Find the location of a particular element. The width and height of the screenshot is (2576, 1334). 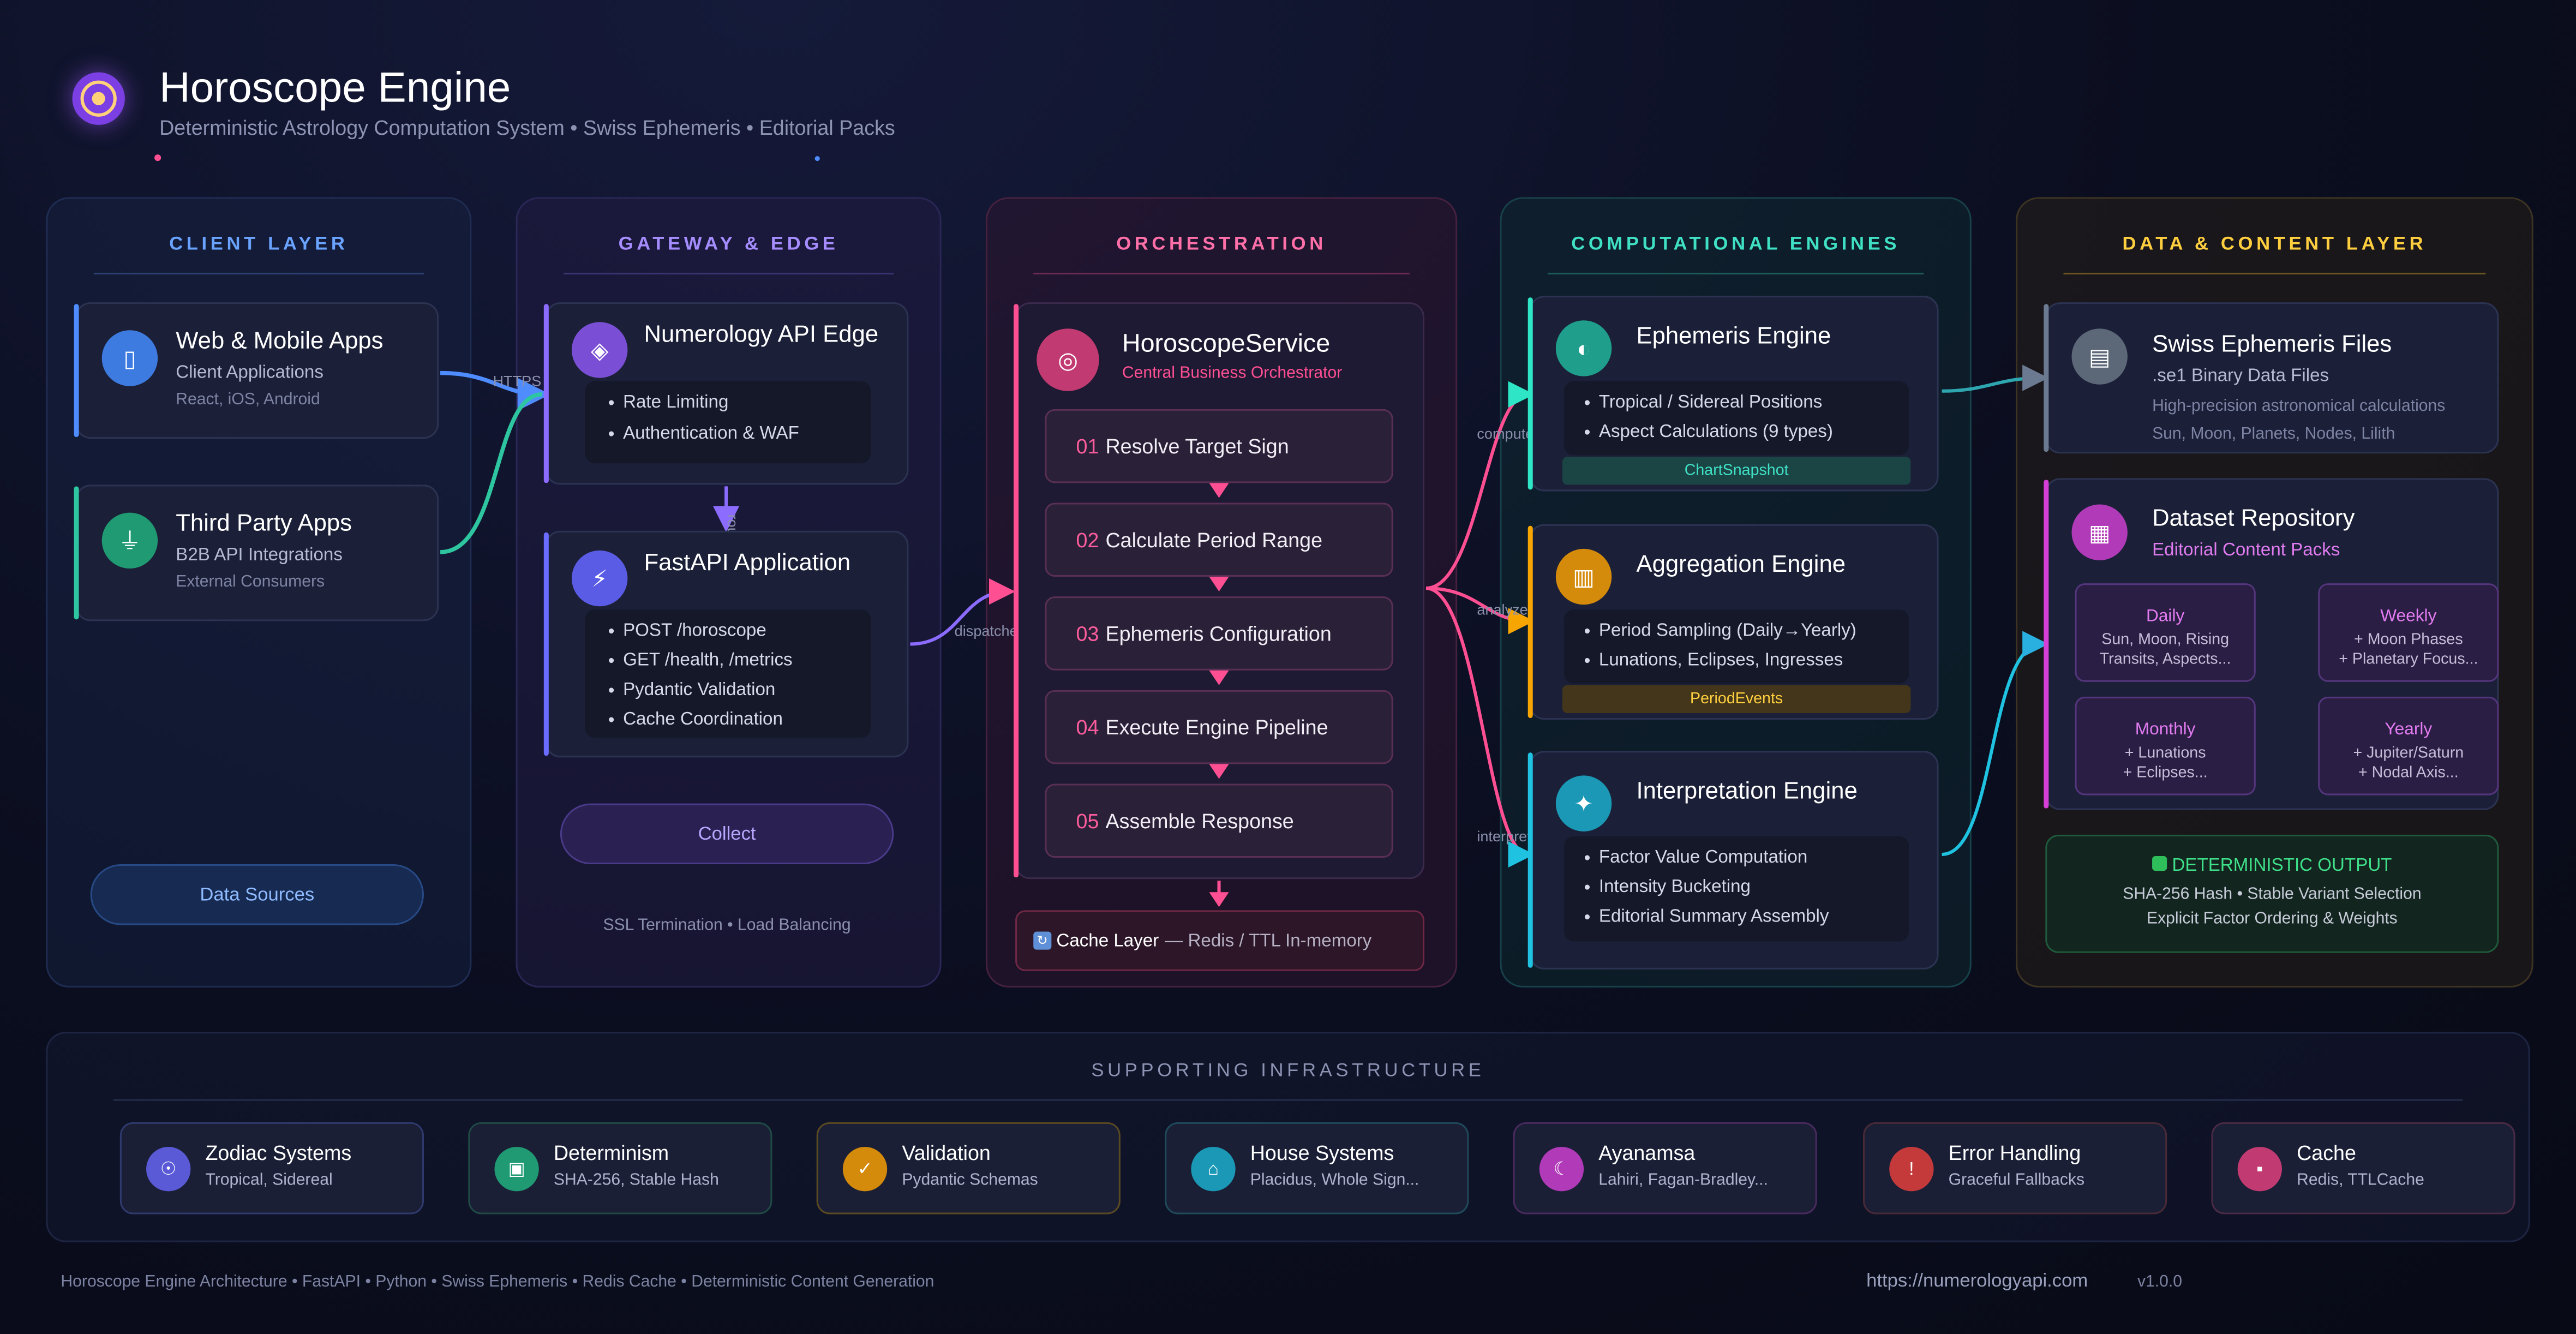

edge-third-to-edge is located at coordinates (492, 473).